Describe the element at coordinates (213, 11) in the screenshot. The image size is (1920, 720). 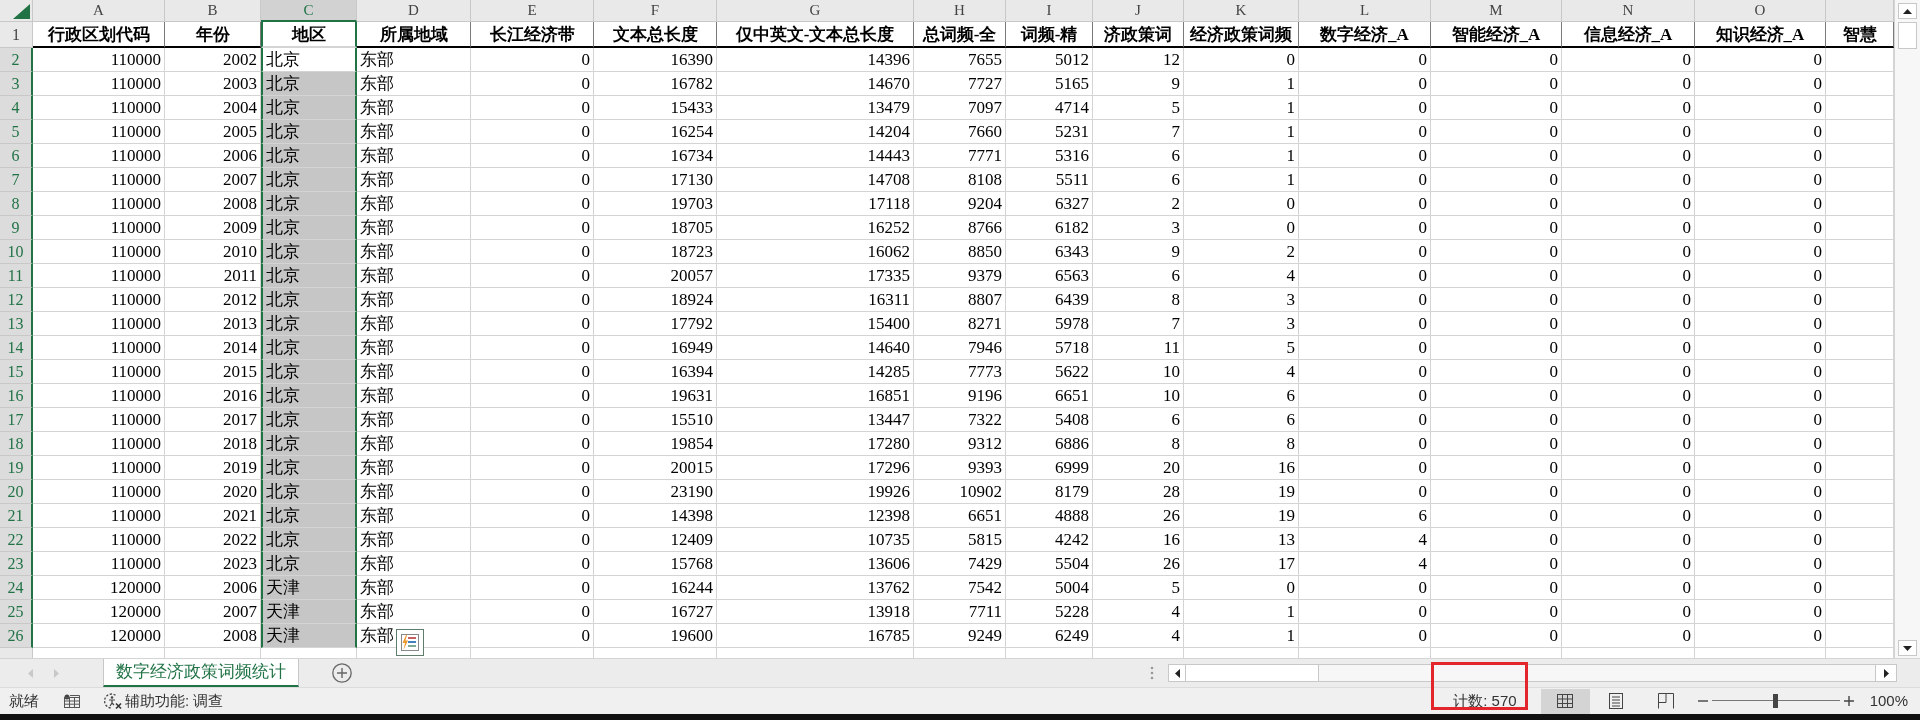
I see `column-header: B` at that location.